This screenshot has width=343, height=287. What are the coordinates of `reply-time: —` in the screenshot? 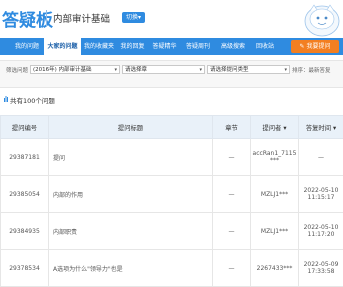 It's located at (321, 157).